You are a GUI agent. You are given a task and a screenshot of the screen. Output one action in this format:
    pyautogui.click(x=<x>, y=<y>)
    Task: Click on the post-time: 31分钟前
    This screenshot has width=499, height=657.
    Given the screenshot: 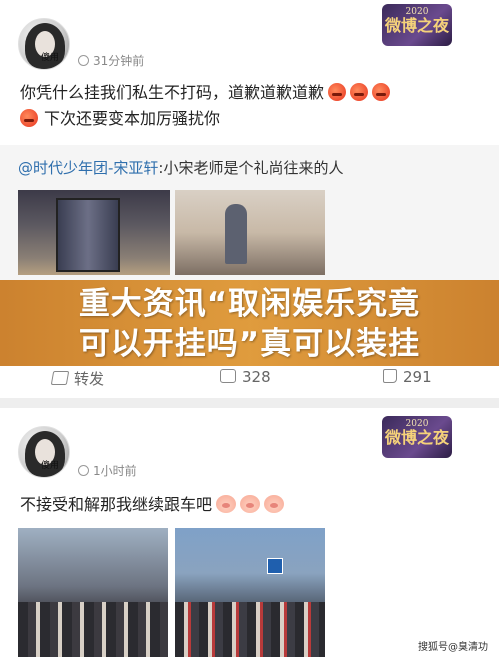 What is the action you would take?
    pyautogui.click(x=111, y=60)
    